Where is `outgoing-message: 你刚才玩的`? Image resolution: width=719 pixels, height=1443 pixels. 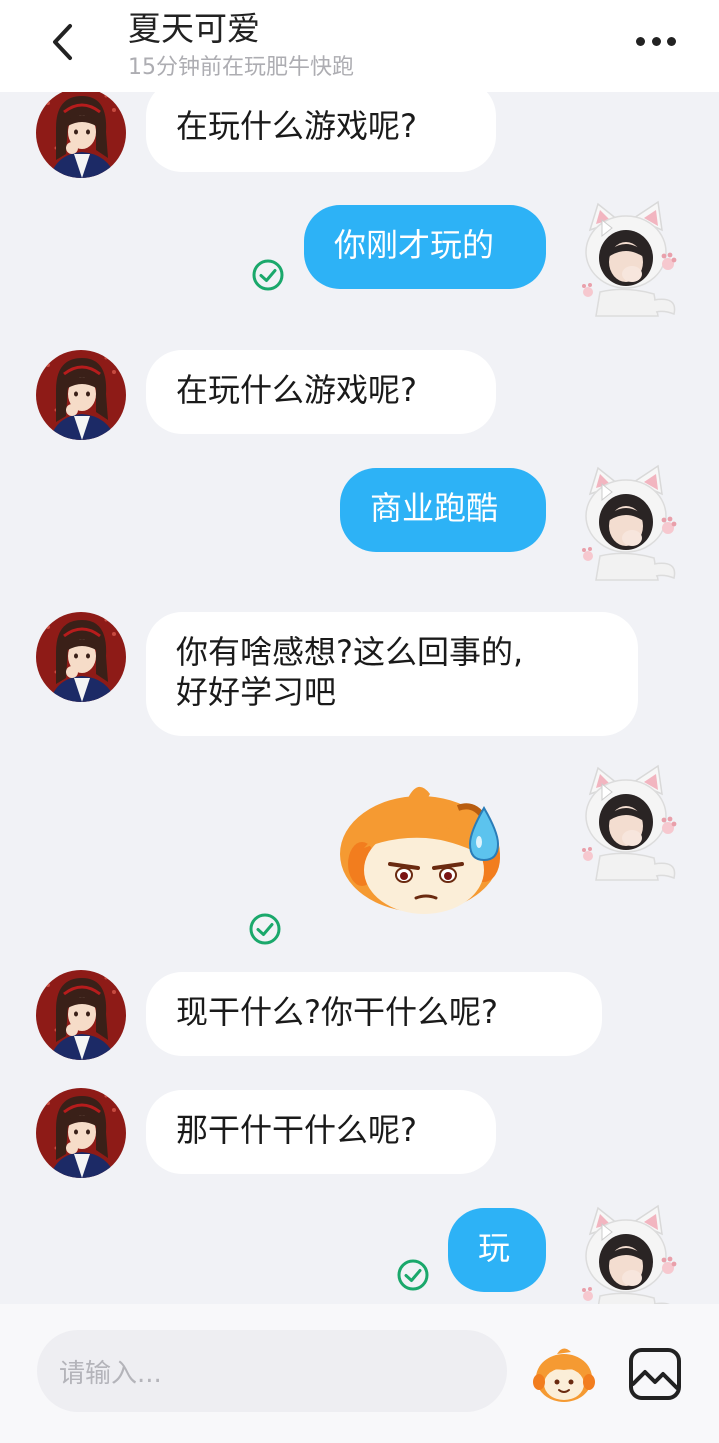 outgoing-message: 你刚才玩的 is located at coordinates (425, 247).